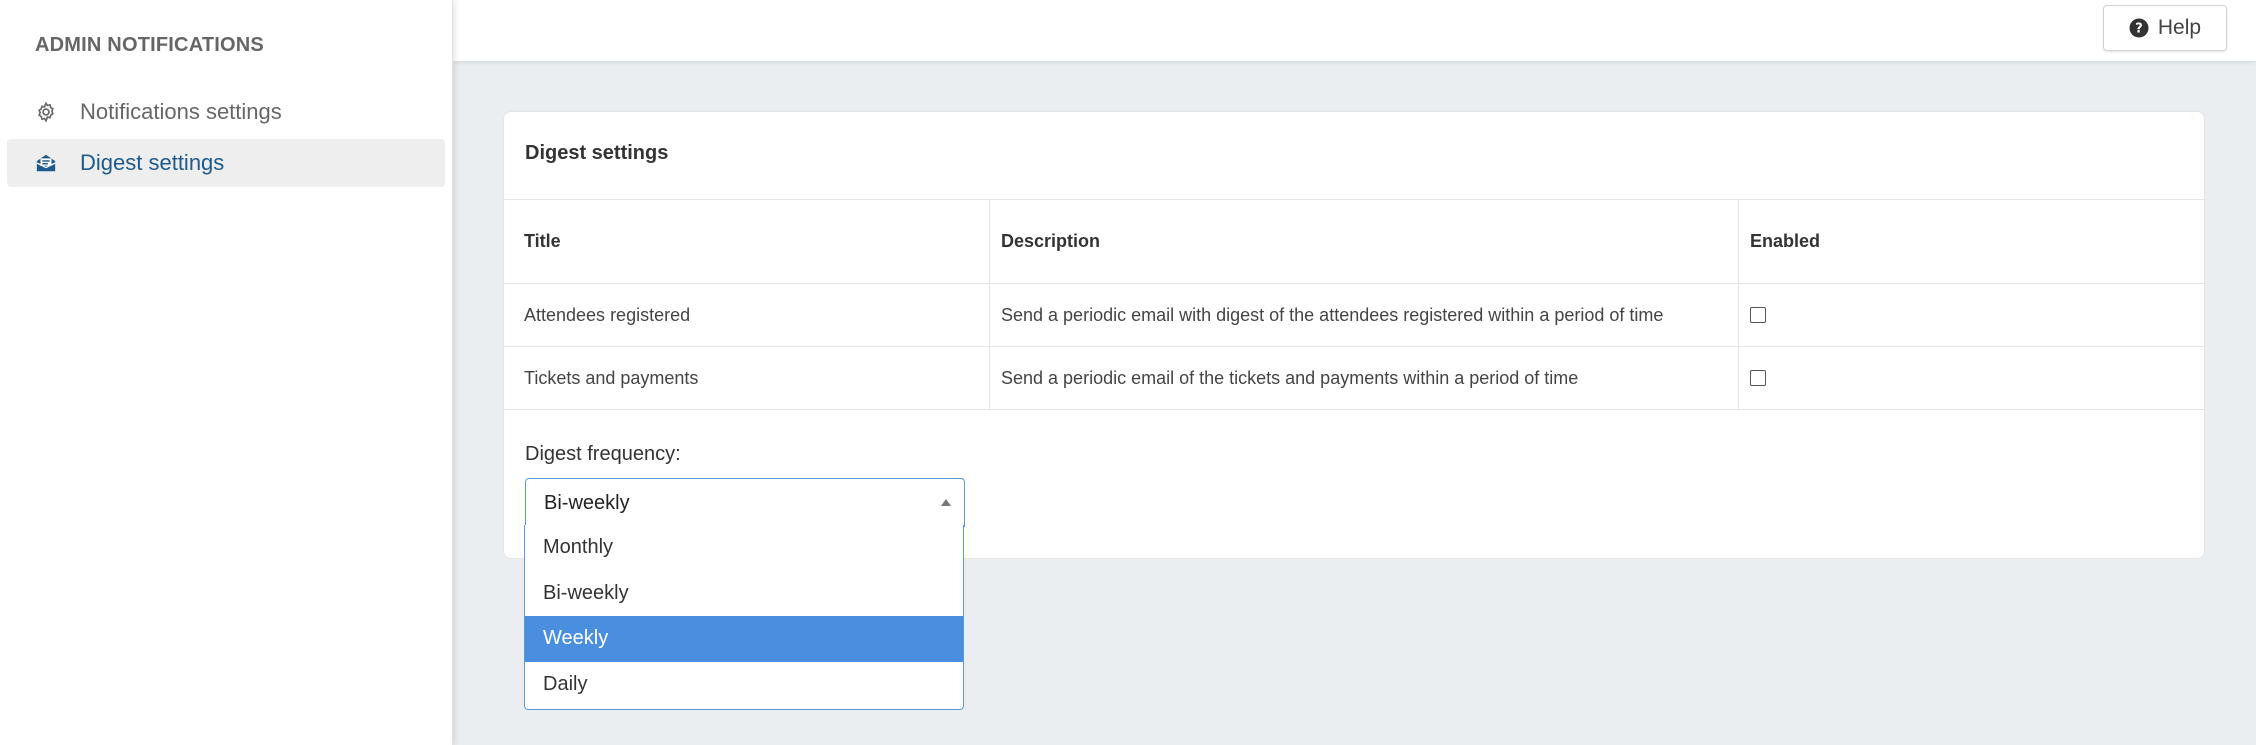  Describe the element at coordinates (744, 639) in the screenshot. I see `option-weekly: Weekly` at that location.